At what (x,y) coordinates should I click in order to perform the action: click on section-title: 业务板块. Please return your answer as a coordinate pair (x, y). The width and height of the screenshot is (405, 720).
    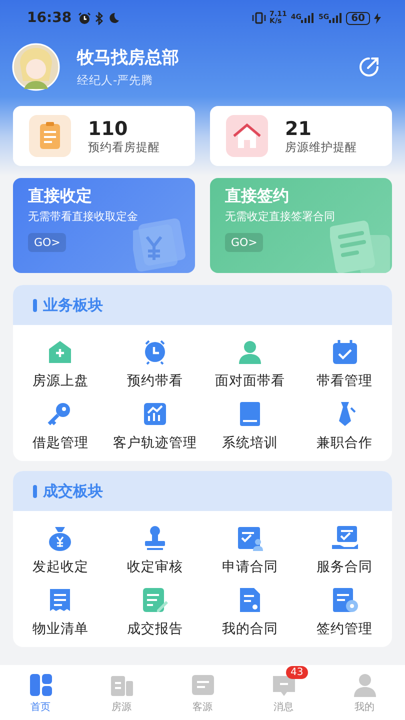
    Looking at the image, I should click on (73, 305).